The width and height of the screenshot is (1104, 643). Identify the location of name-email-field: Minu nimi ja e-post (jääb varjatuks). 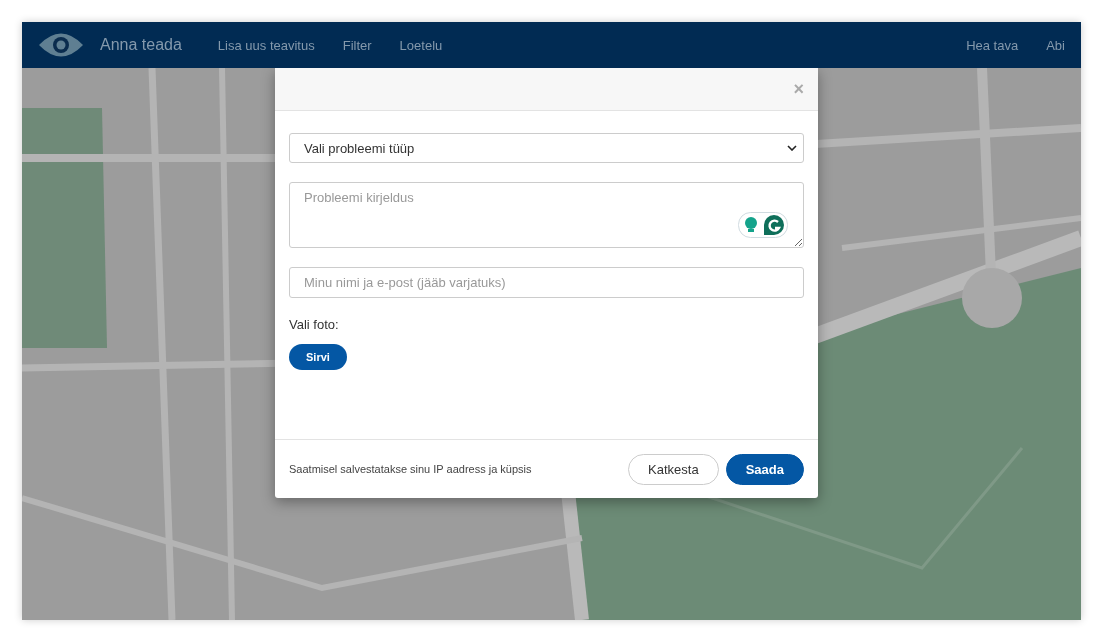
(546, 282).